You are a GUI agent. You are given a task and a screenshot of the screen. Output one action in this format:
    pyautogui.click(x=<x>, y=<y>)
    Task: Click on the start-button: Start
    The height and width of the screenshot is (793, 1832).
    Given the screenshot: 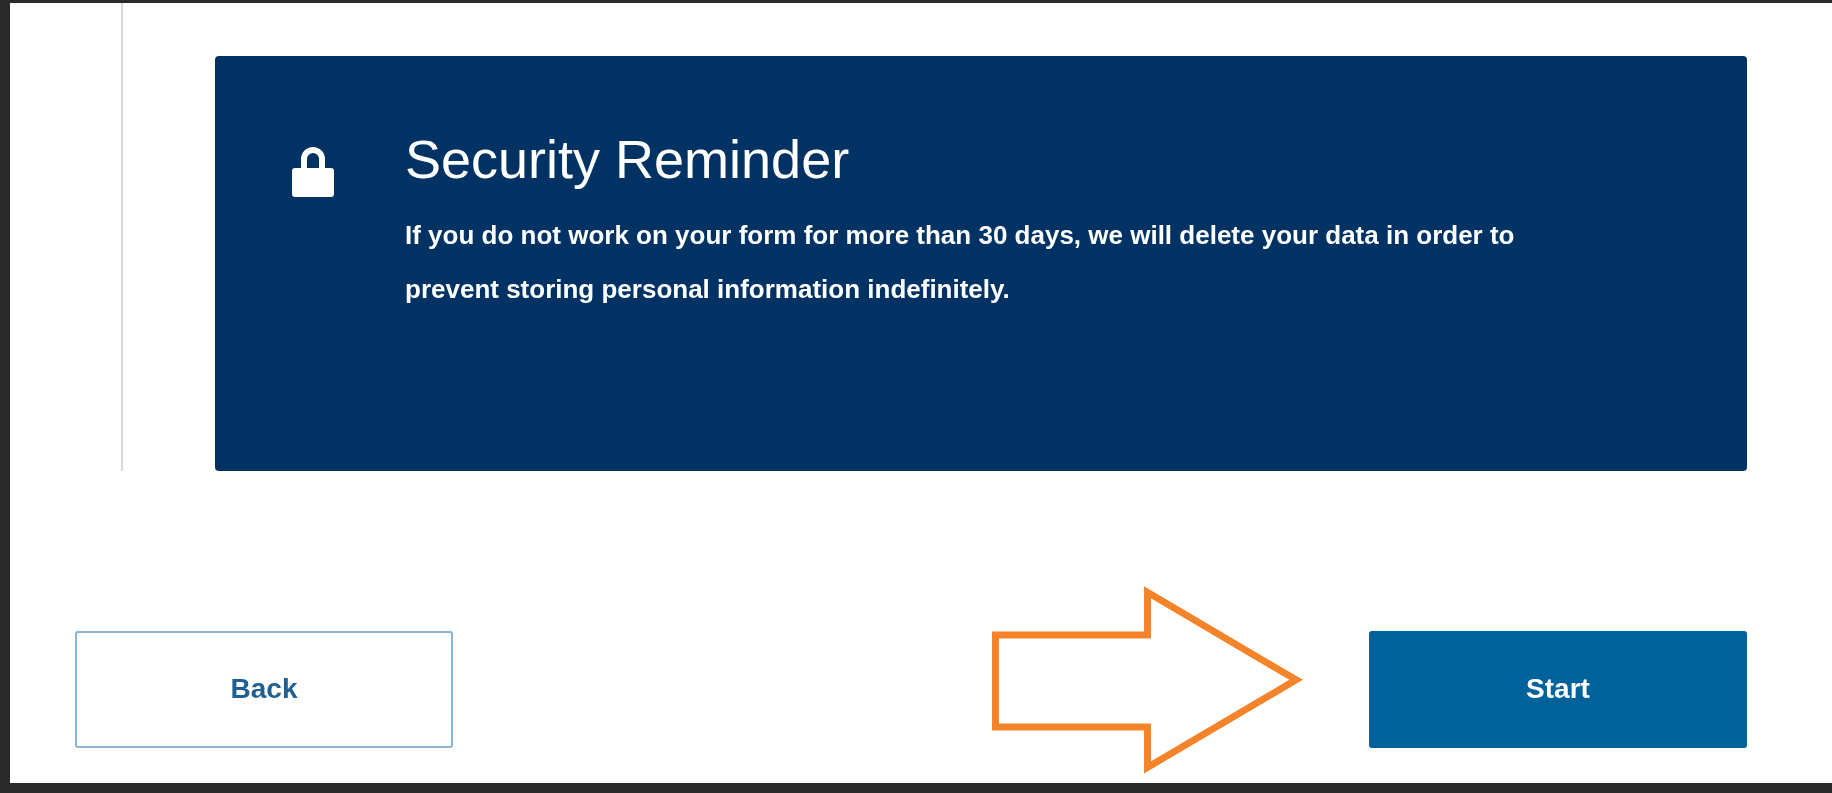 What is the action you would take?
    pyautogui.click(x=1558, y=689)
    